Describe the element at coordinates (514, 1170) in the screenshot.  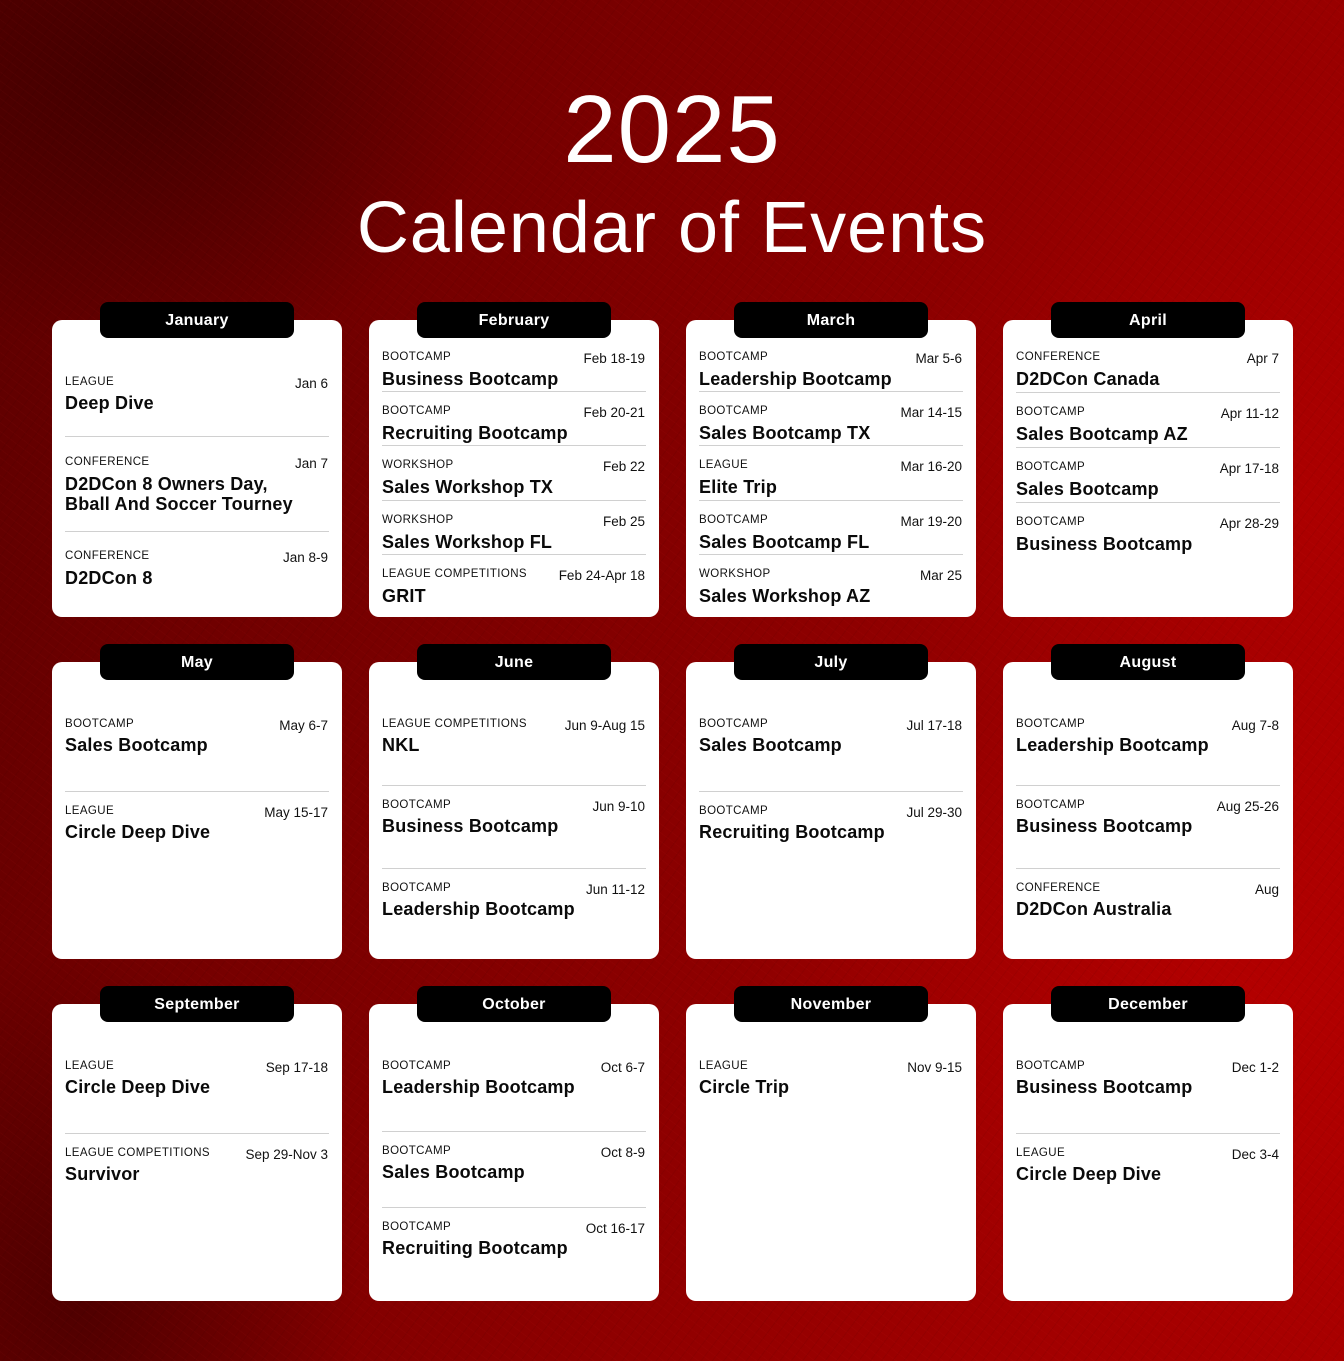
I see `event-item: BOOTCAMP Oct 8-9 Sales Bootcamp` at that location.